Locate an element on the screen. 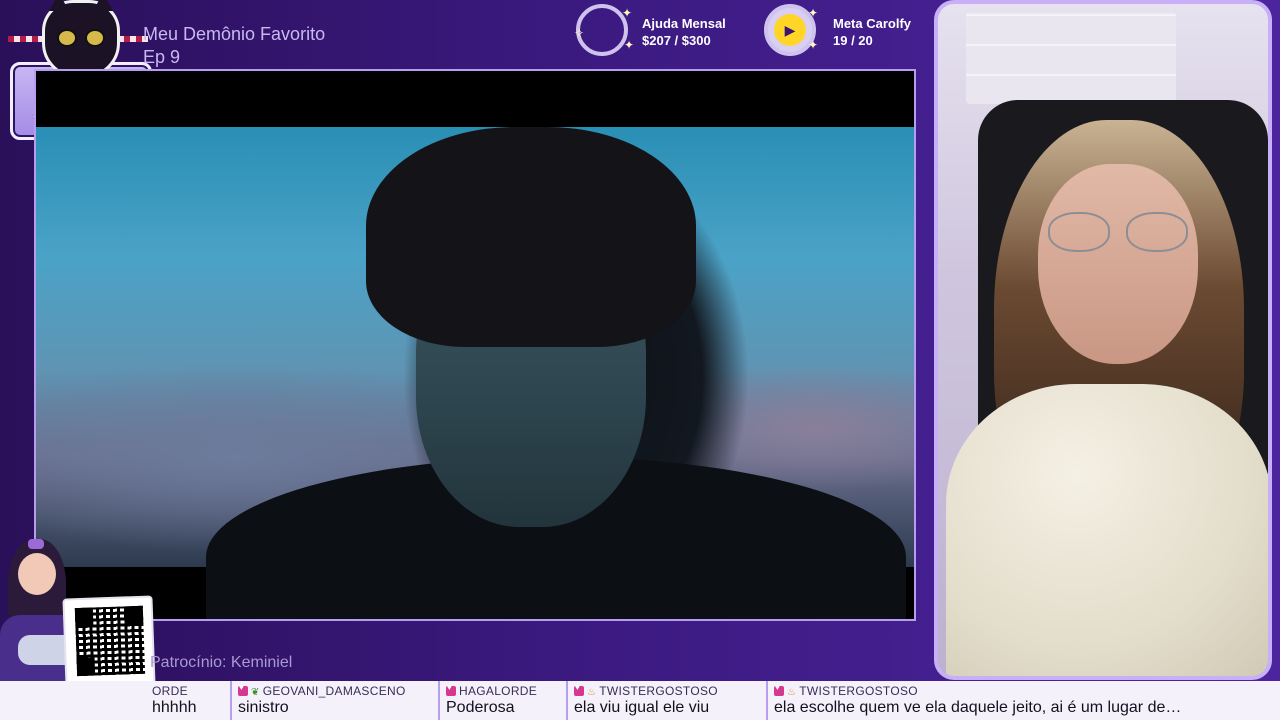  character-face is located at coordinates (37, 574).